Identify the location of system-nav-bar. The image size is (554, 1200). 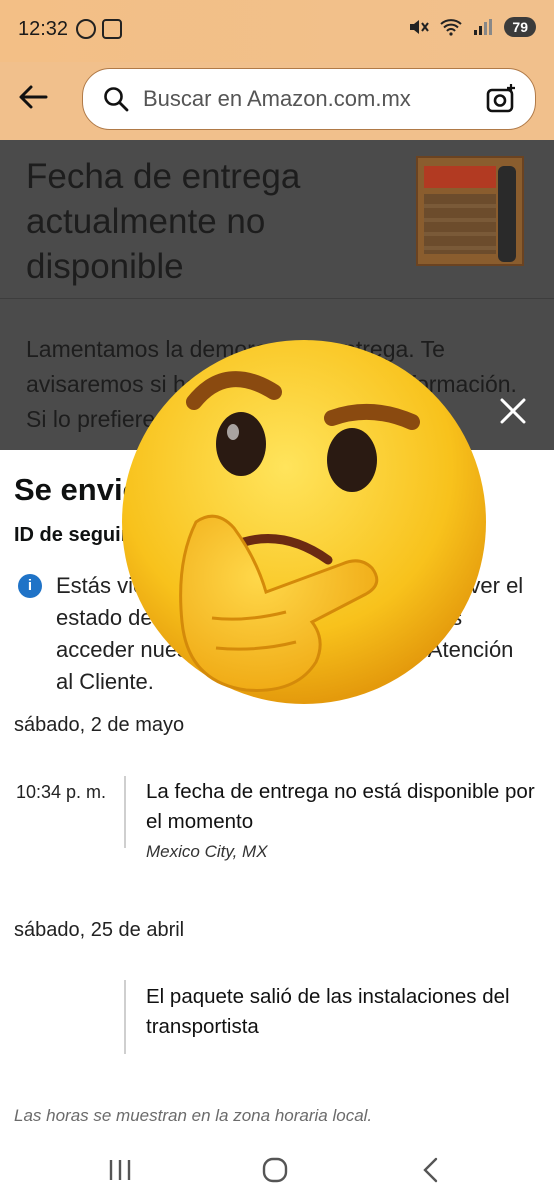
(277, 1169).